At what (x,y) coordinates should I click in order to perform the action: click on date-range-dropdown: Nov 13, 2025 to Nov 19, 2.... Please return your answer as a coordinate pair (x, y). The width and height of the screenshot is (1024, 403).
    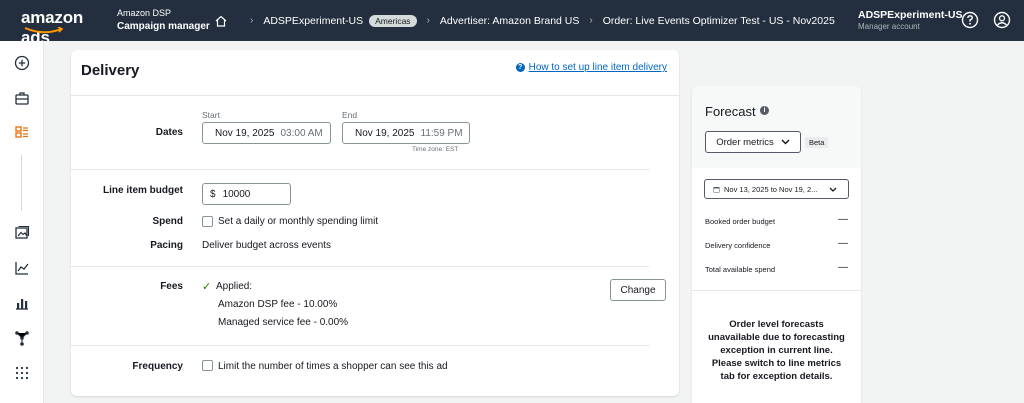
    Looking at the image, I should click on (776, 189).